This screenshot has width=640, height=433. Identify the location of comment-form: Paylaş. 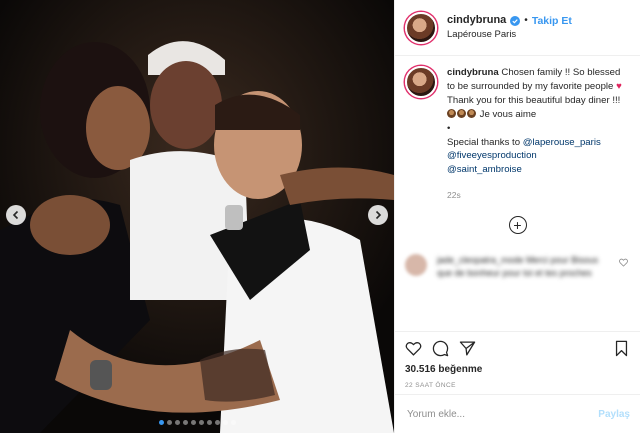
(517, 413).